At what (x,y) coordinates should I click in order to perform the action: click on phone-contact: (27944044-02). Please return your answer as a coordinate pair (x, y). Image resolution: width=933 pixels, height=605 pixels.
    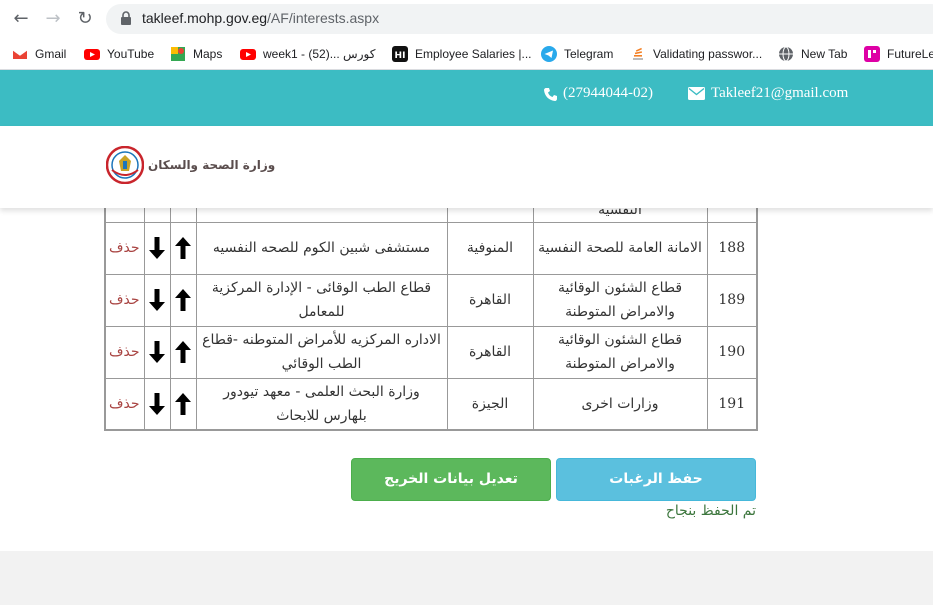
    Looking at the image, I should click on (598, 93).